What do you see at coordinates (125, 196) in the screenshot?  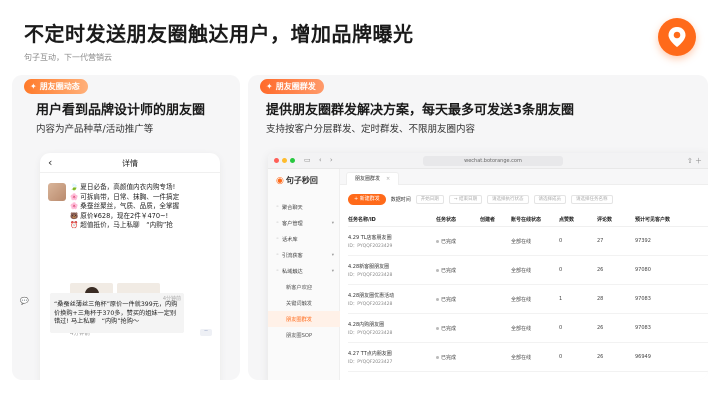 I see `post-line: 🌸 可拆肩带，日常、抹胸、一件搞定` at bounding box center [125, 196].